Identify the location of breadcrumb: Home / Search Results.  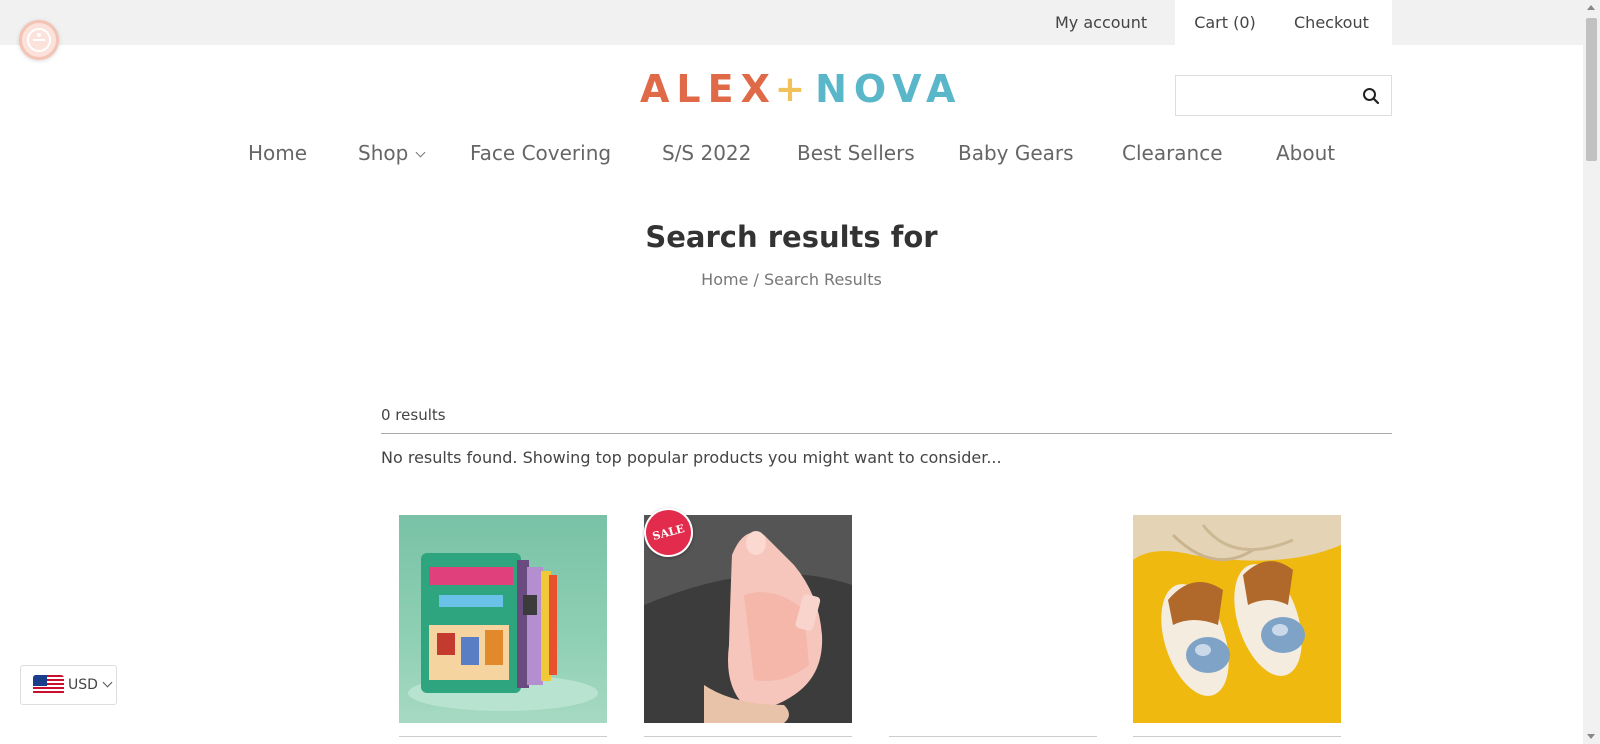
(791, 279).